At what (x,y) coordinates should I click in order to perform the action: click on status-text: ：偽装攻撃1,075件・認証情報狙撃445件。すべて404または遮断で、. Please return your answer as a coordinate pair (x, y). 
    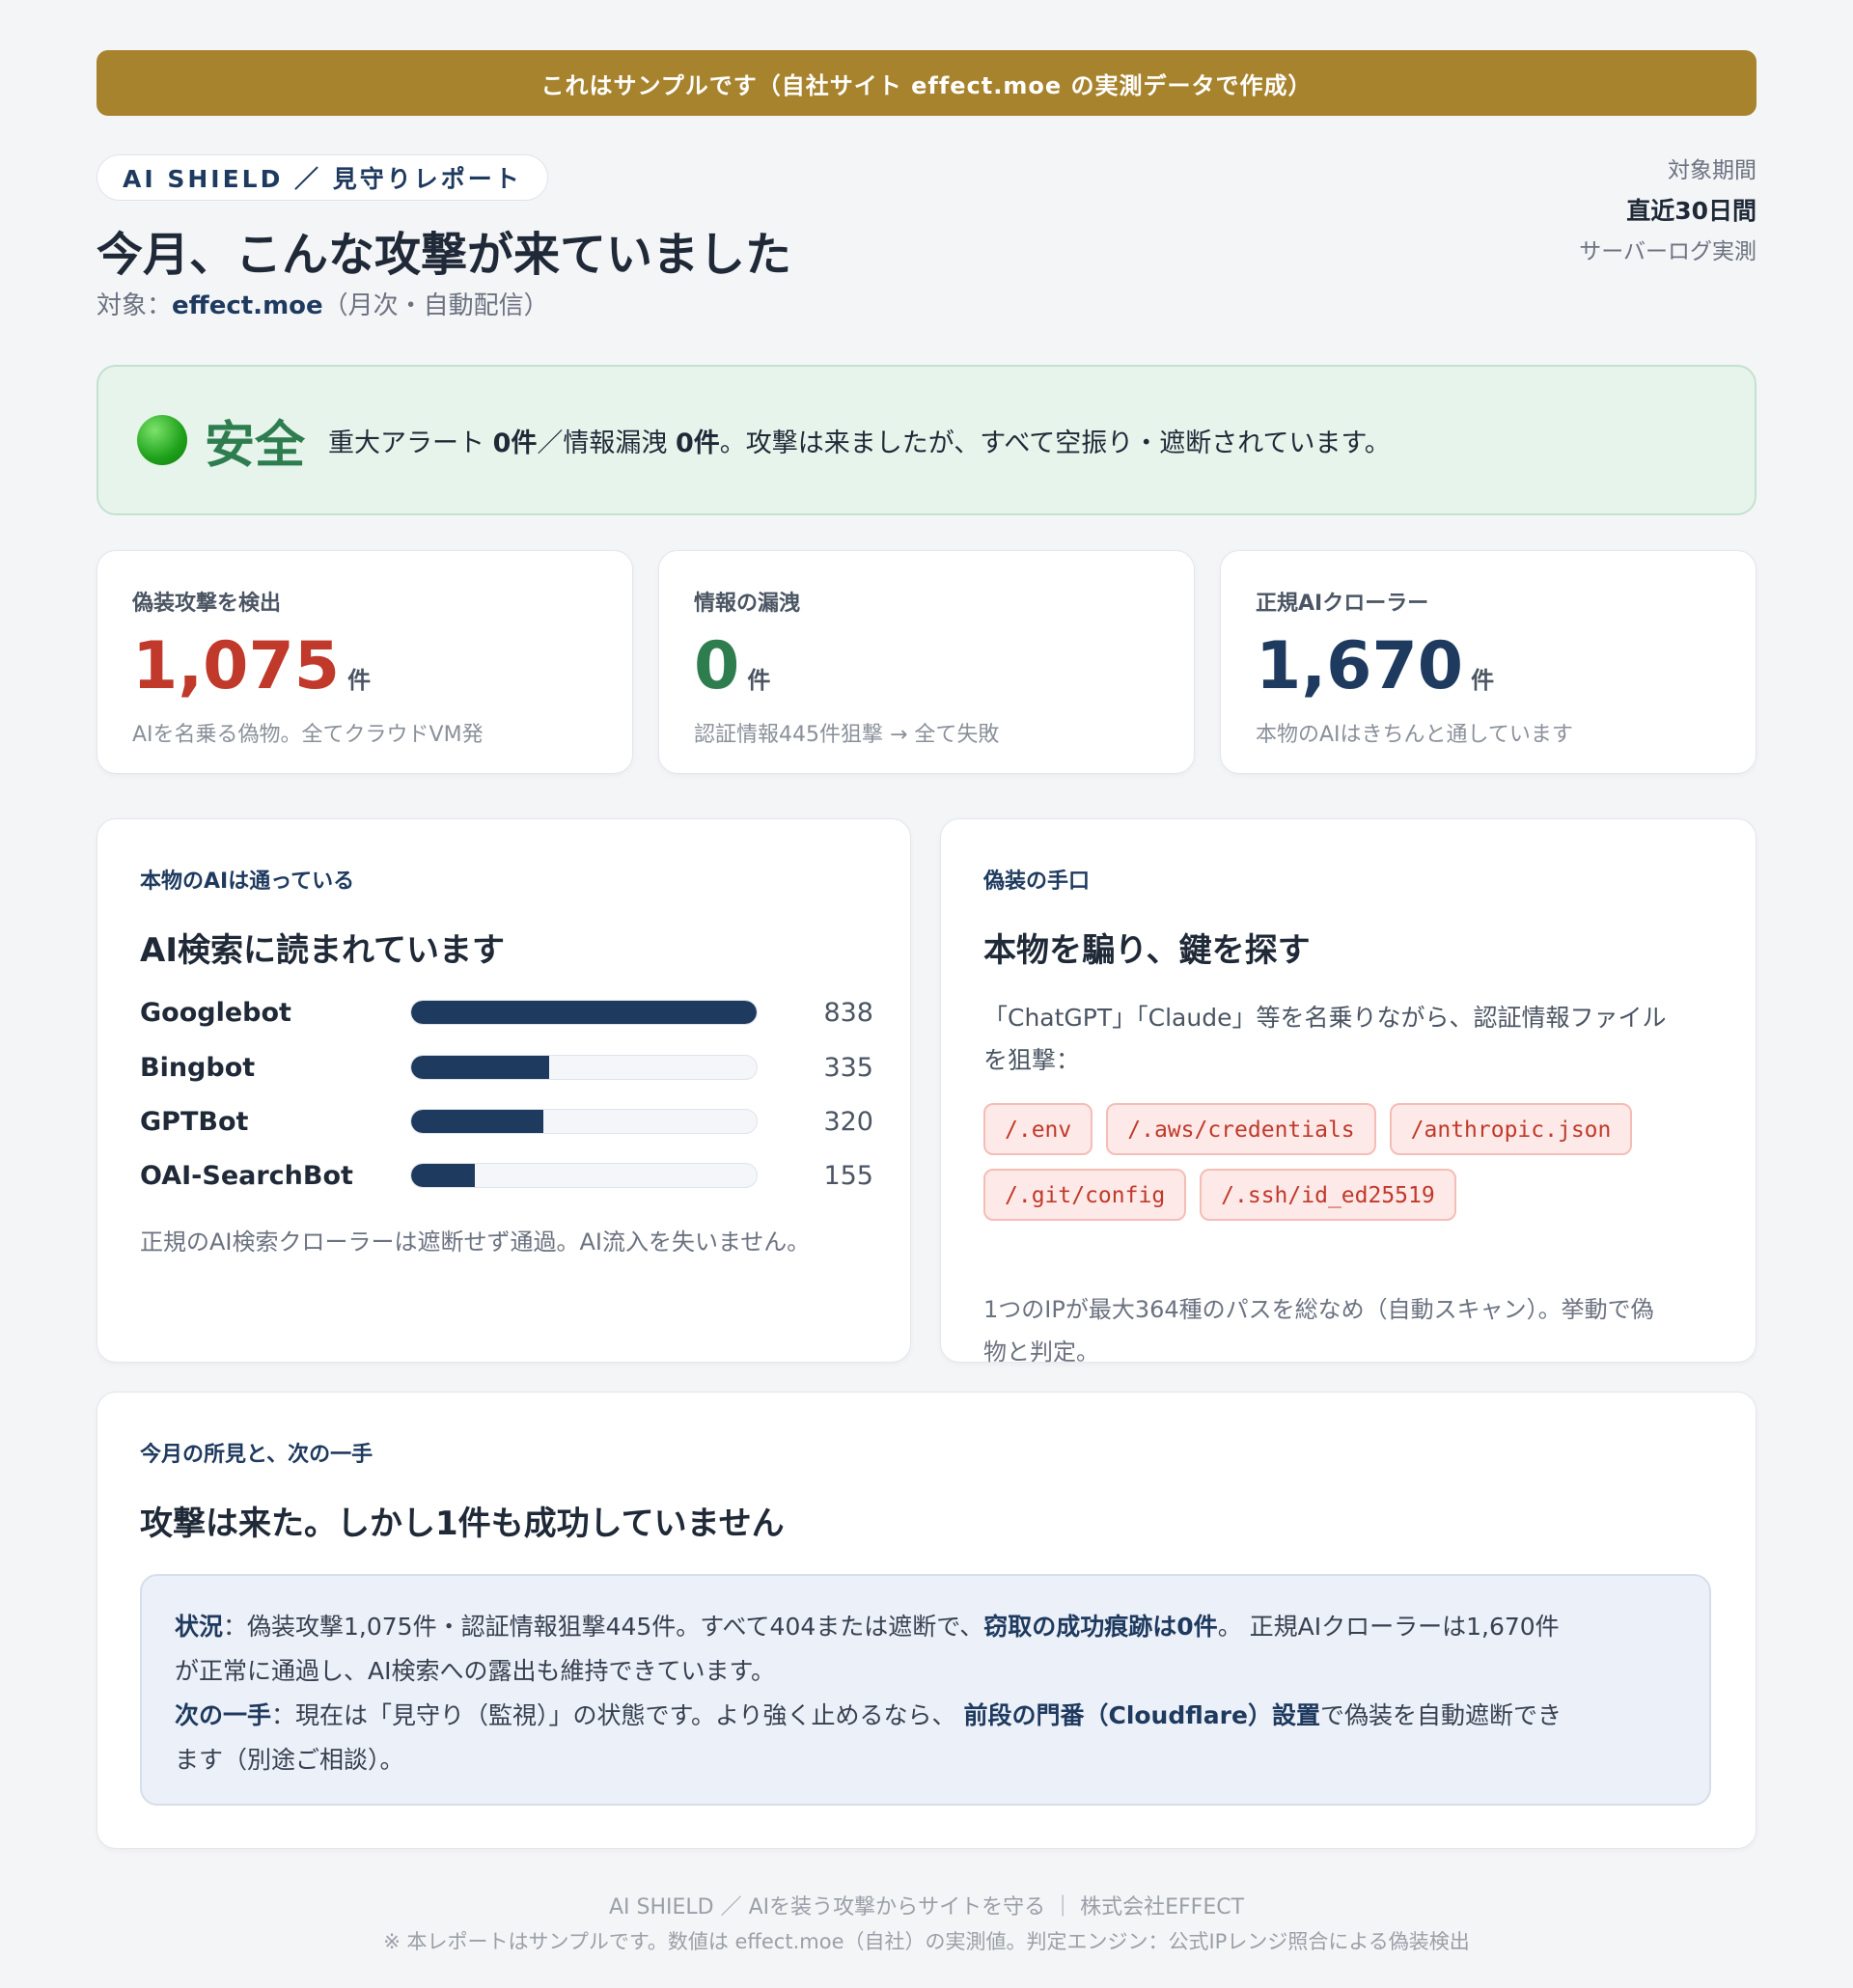
    Looking at the image, I should click on (603, 1627).